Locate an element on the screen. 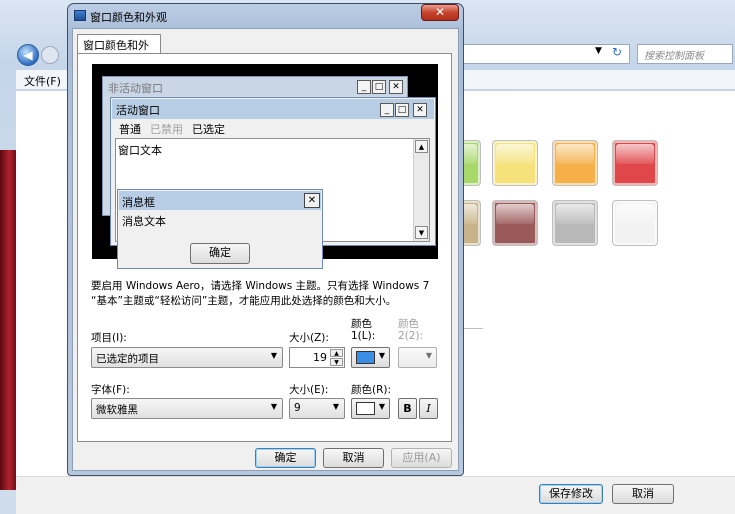  save-changes-button: 保存修改 is located at coordinates (571, 494).